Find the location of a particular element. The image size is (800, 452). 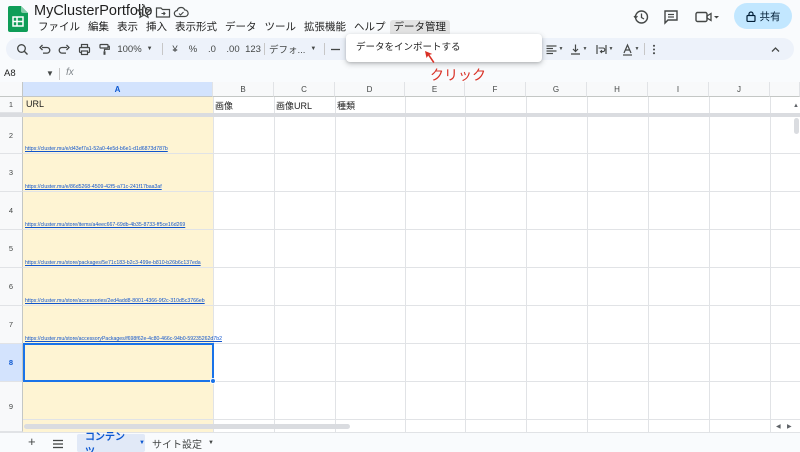

more-options-icon is located at coordinates (654, 49).